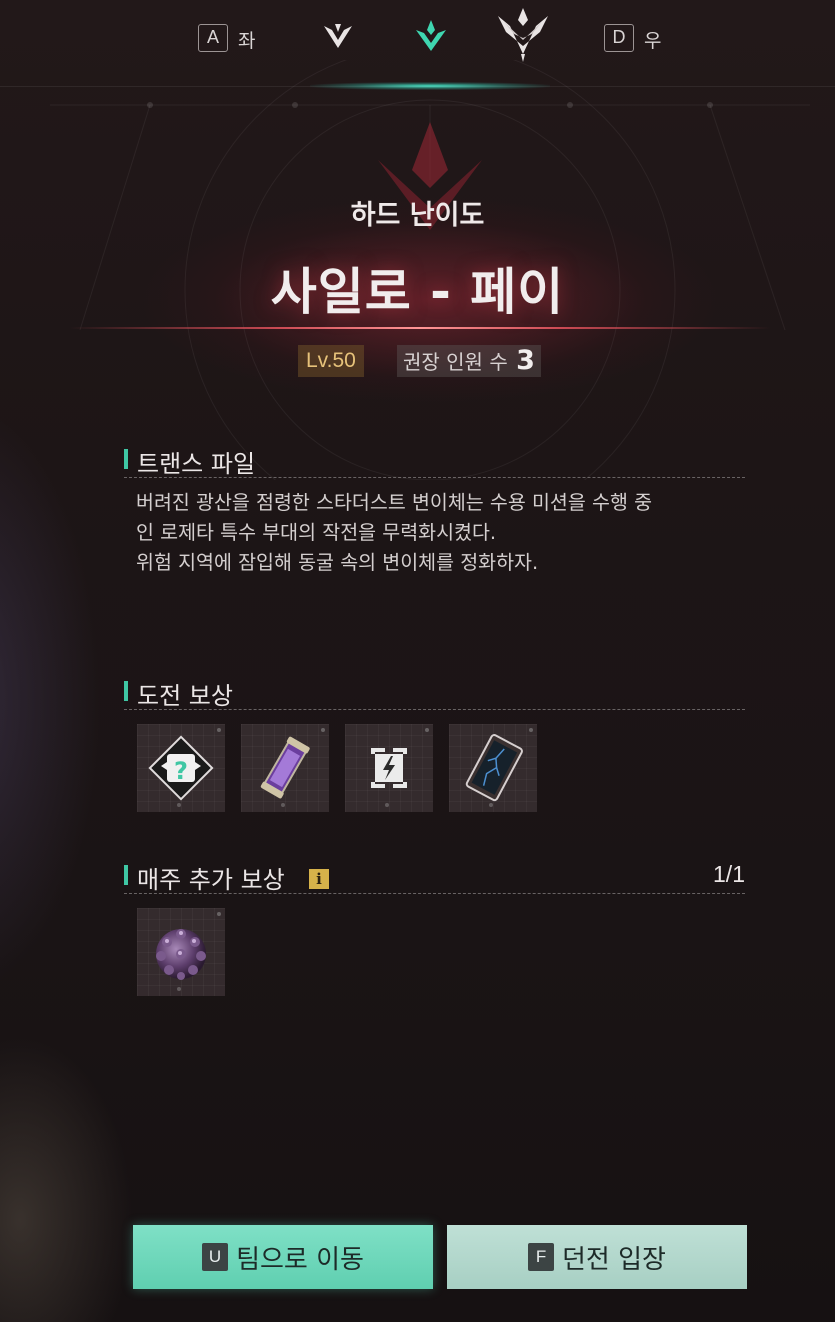 Image resolution: width=835 pixels, height=1322 pixels. I want to click on data-card-icon, so click(494, 768).